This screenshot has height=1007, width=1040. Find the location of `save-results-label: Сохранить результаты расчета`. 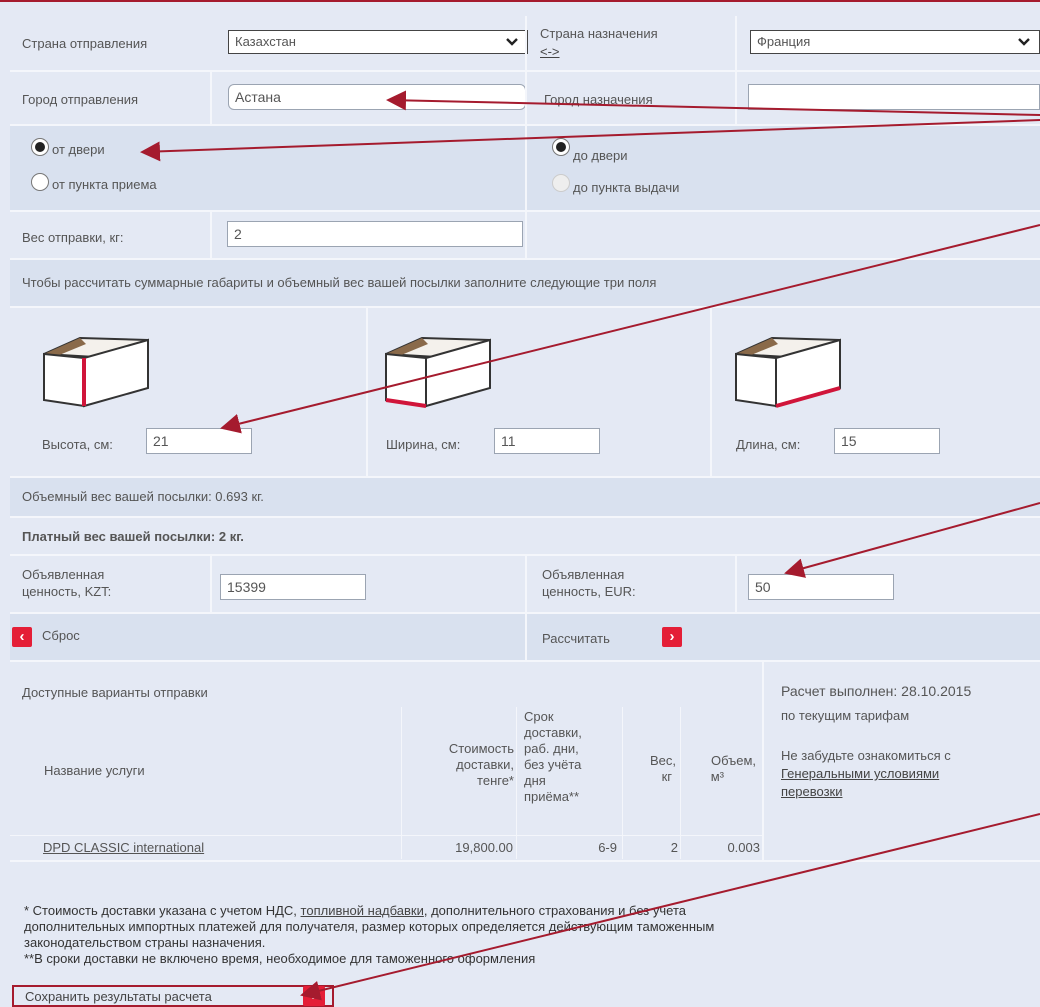

save-results-label: Сохранить результаты расчета is located at coordinates (118, 996).